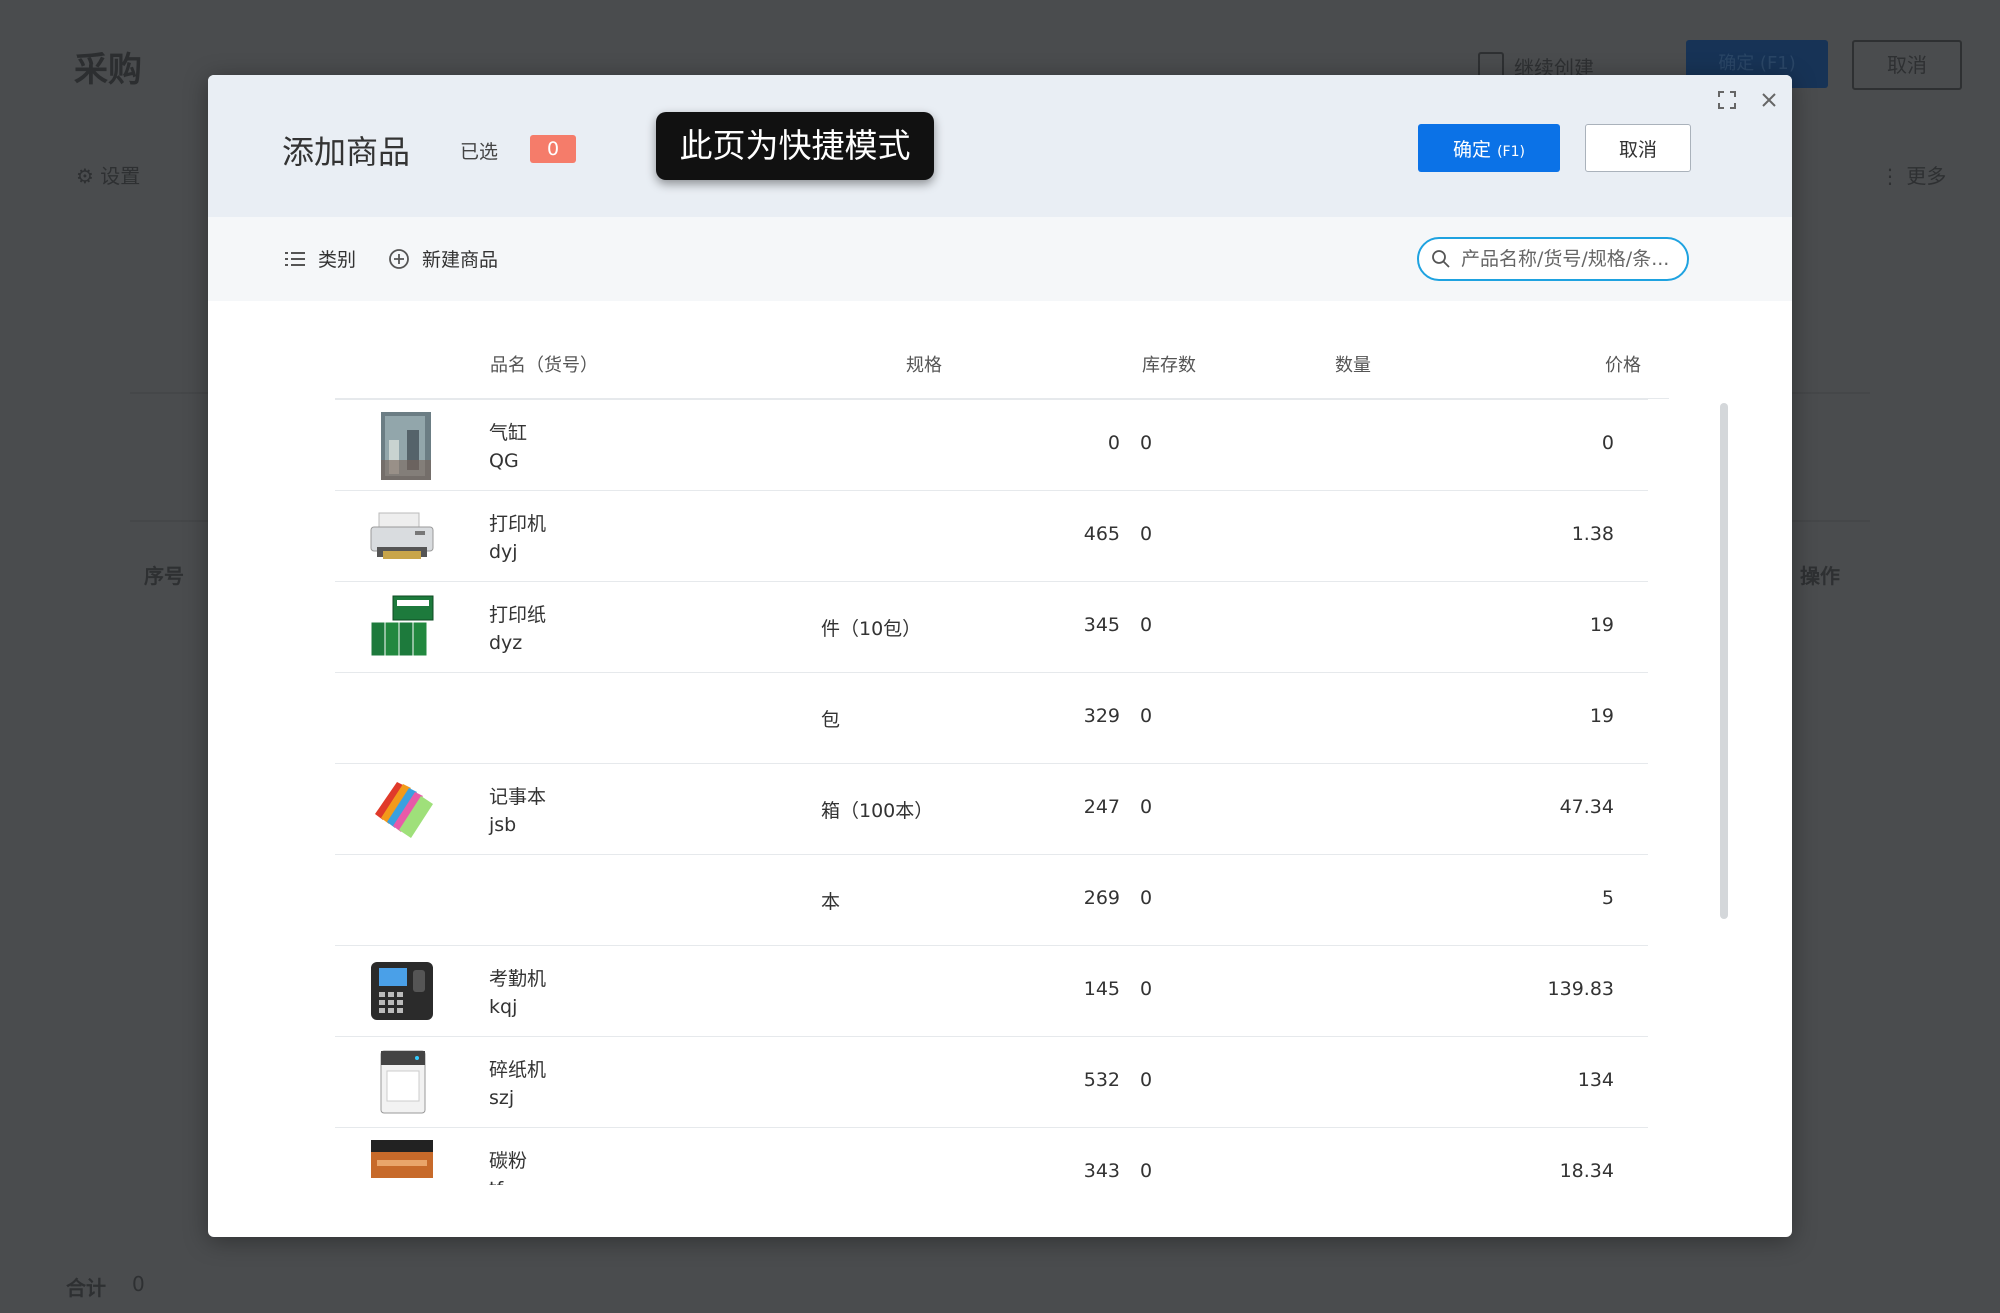 The width and height of the screenshot is (2000, 1313). Describe the element at coordinates (86, 1288) in the screenshot. I see `total-label: 合计` at that location.